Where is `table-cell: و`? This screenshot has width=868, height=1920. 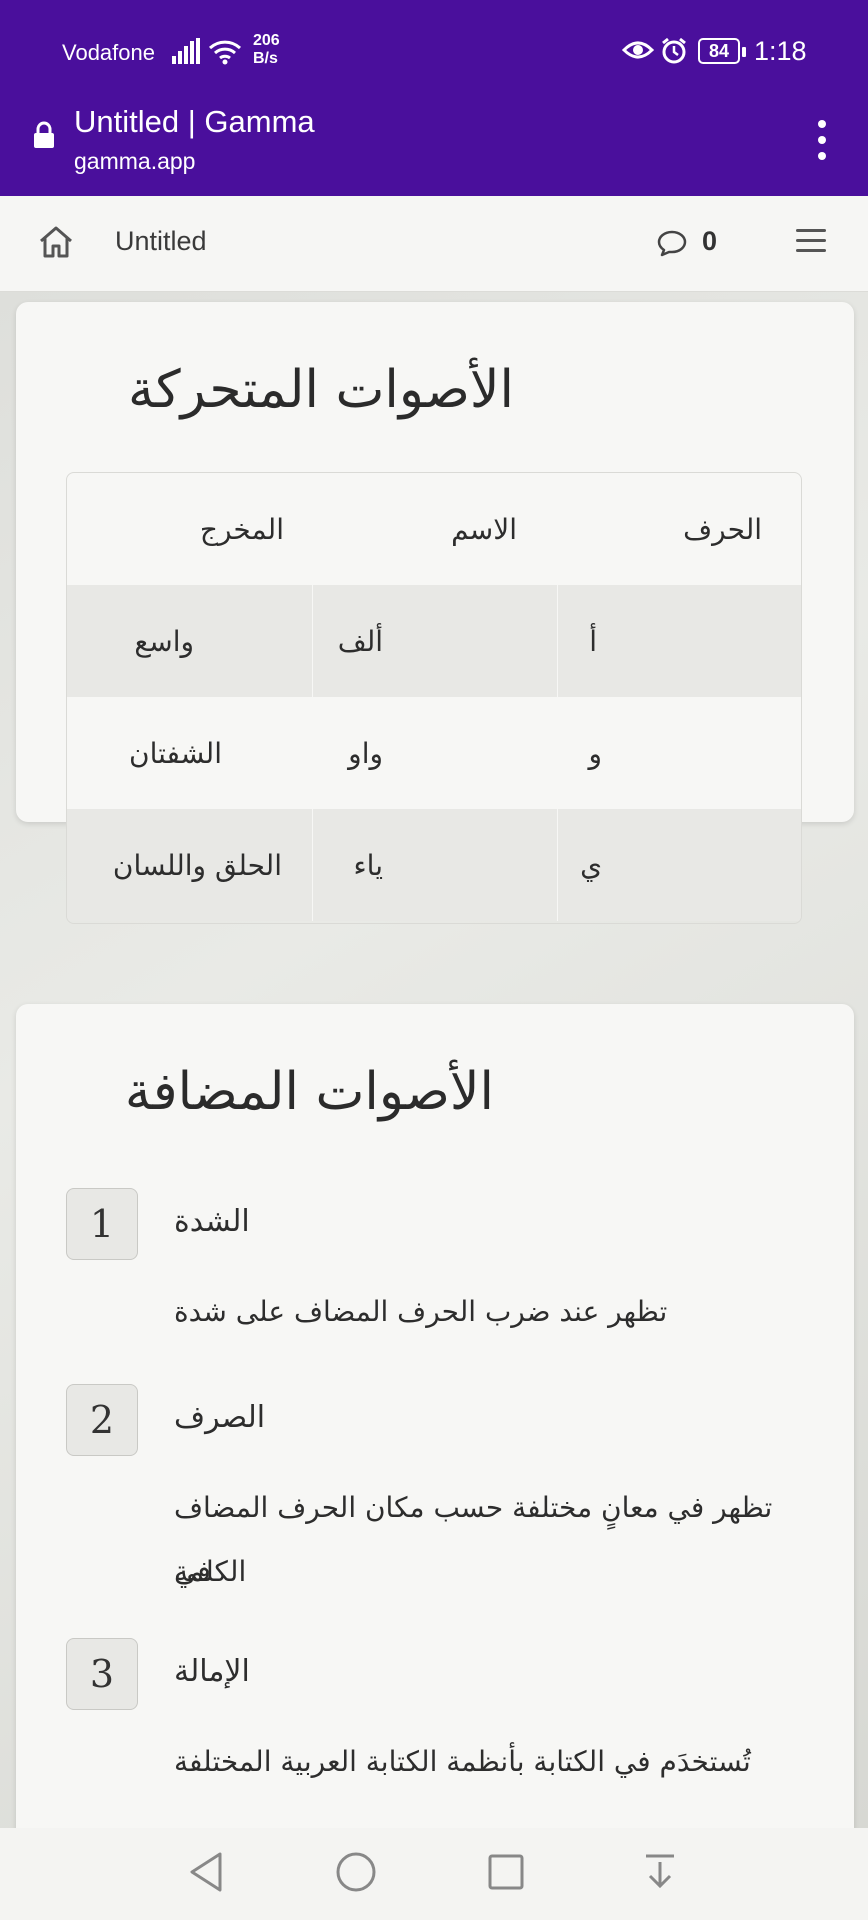 table-cell: و is located at coordinates (679, 753).